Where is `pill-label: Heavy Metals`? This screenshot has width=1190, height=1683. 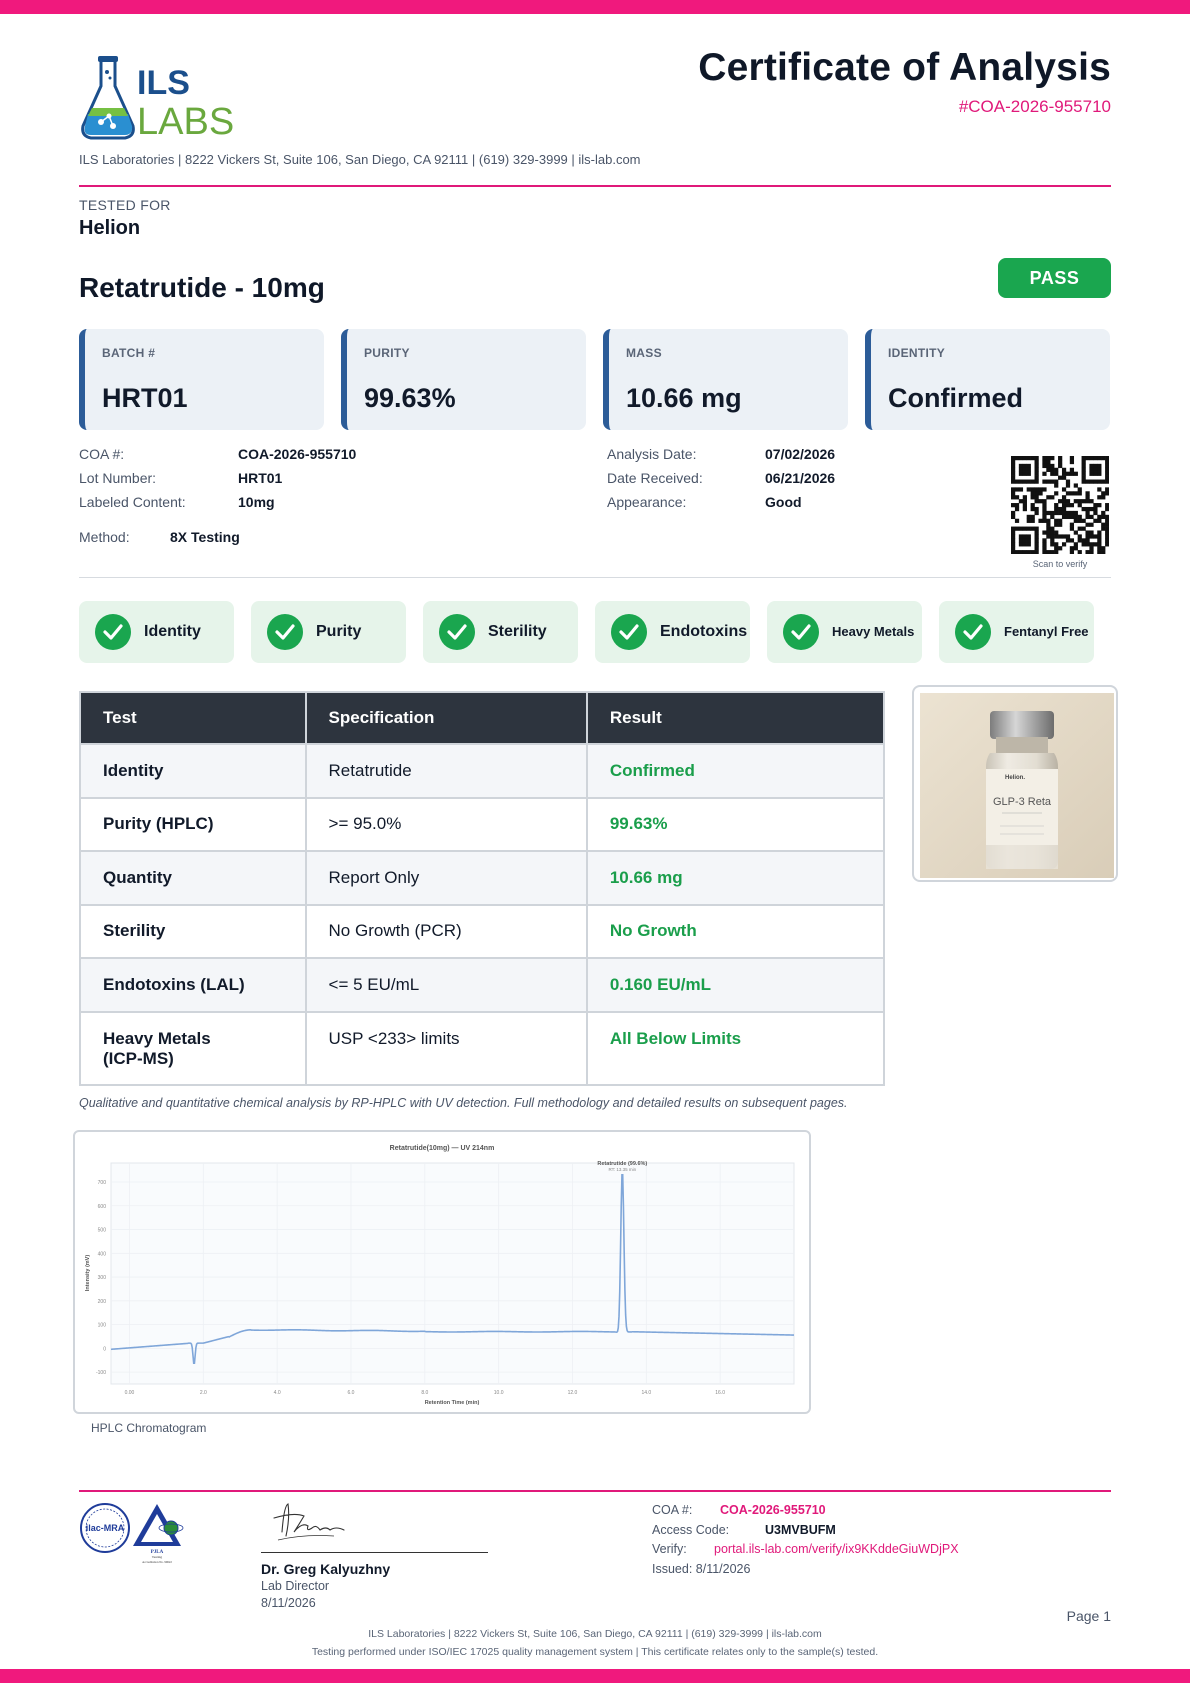 pill-label: Heavy Metals is located at coordinates (873, 631).